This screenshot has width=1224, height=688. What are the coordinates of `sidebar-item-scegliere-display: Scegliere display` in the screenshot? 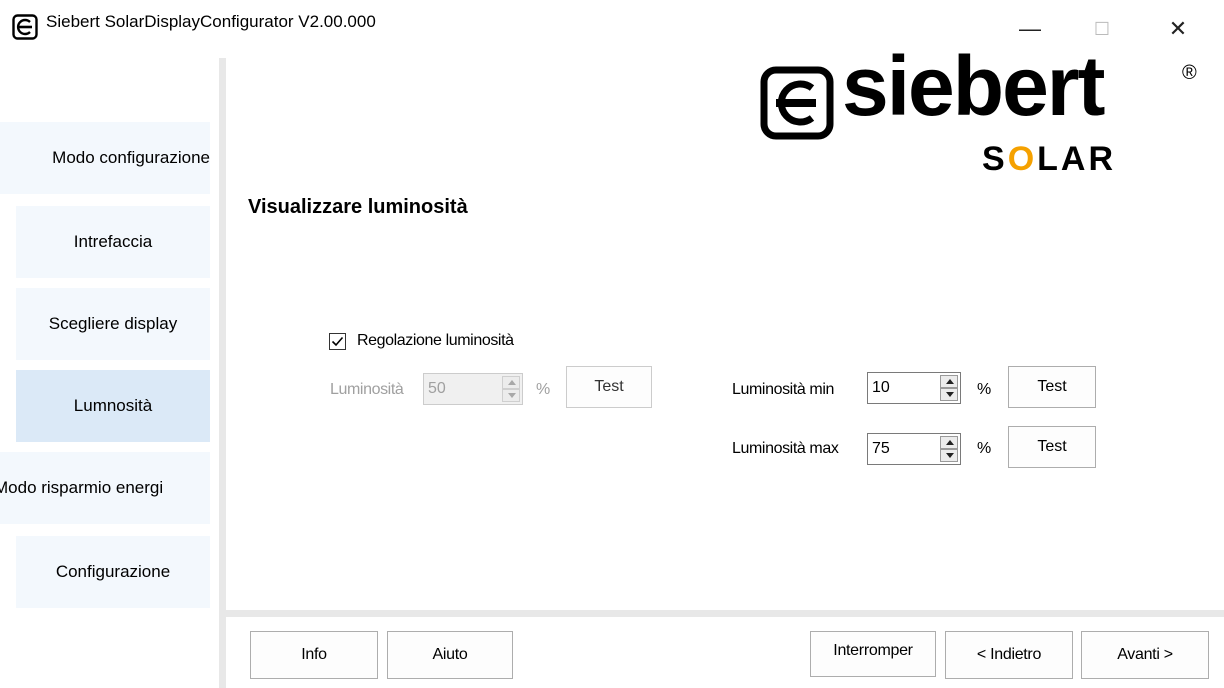 It's located at (113, 324).